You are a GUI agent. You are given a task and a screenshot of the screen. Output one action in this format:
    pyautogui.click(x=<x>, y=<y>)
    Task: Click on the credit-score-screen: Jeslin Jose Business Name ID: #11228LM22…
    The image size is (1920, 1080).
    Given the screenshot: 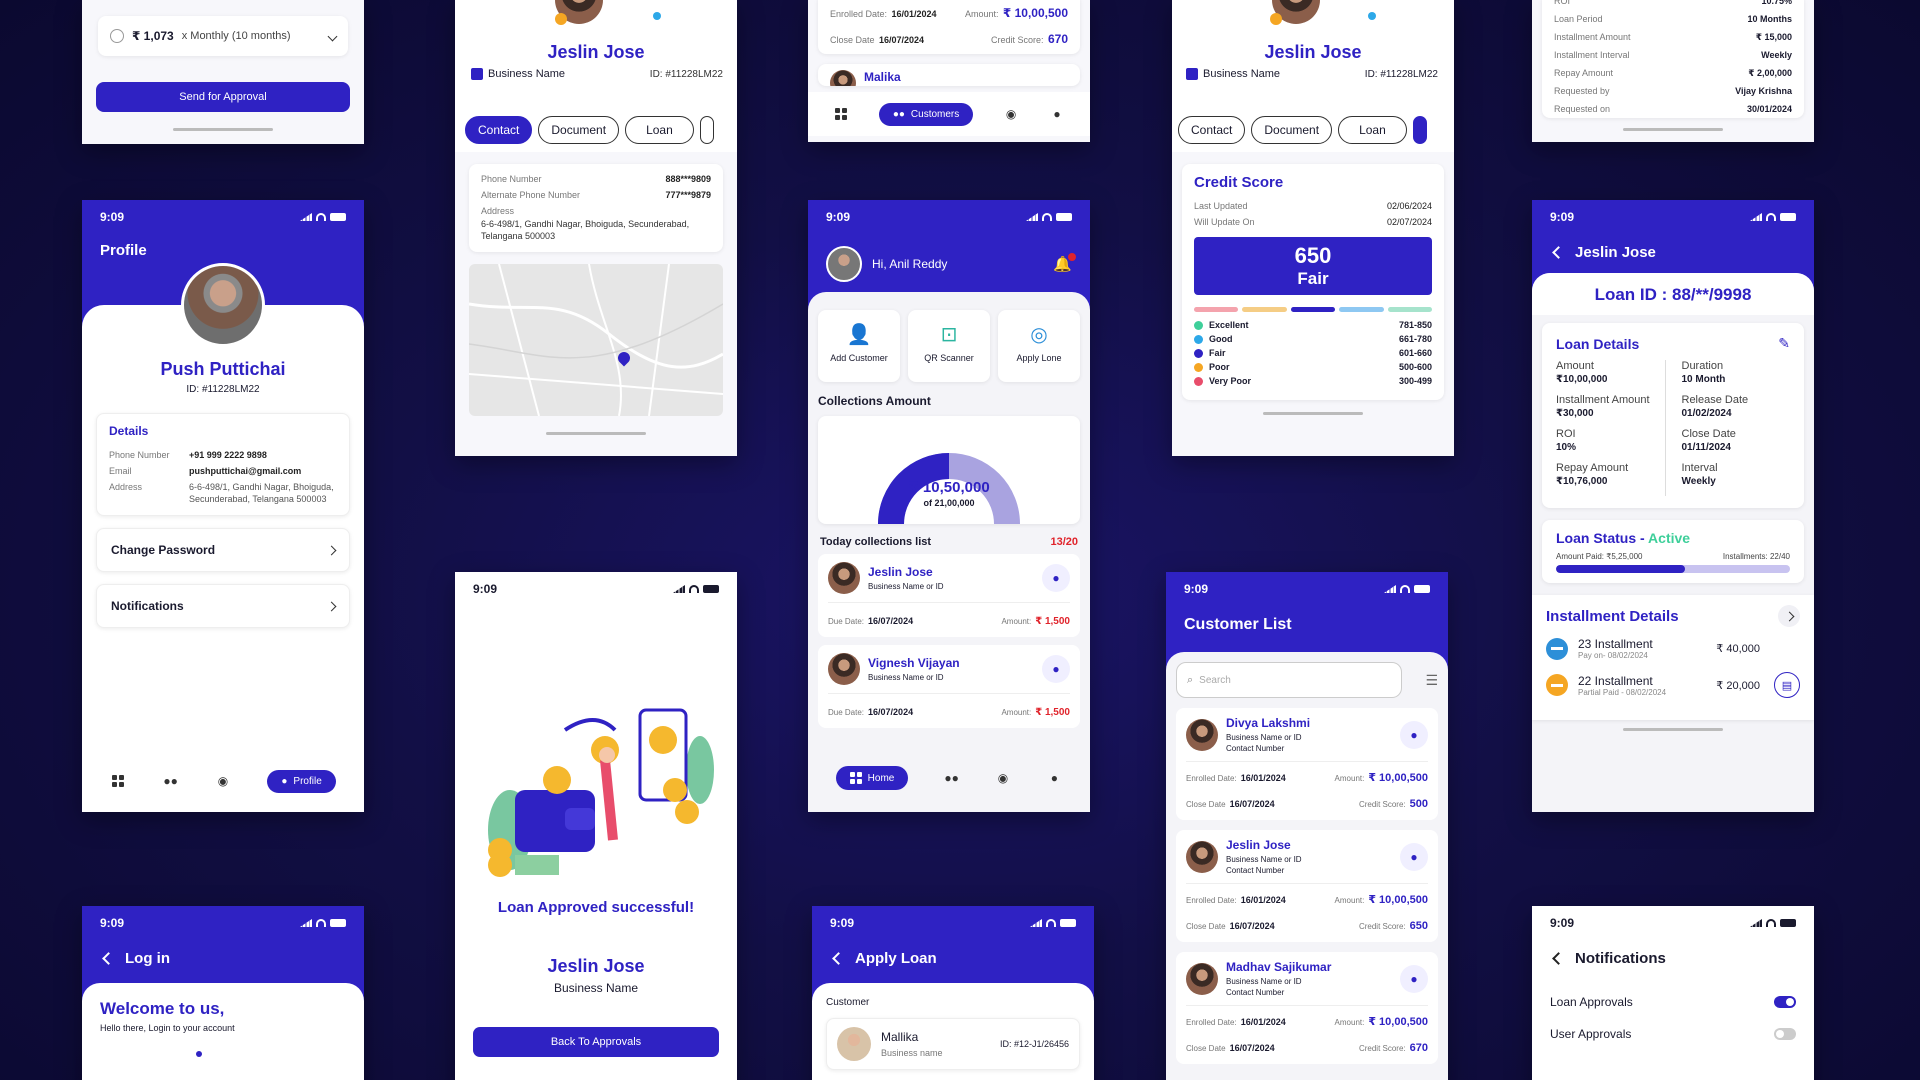 What is the action you would take?
    pyautogui.click(x=1313, y=228)
    